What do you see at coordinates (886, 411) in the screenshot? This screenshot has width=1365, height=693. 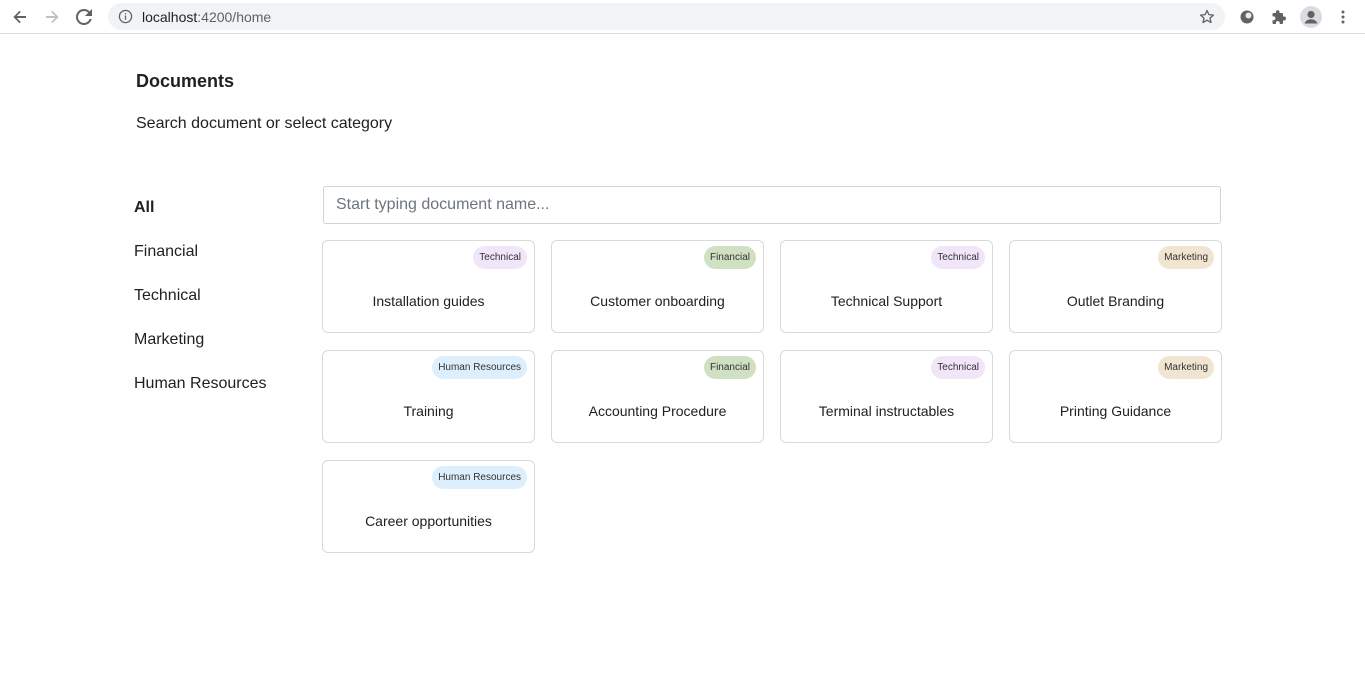 I see `document-title: Terminal instructables` at bounding box center [886, 411].